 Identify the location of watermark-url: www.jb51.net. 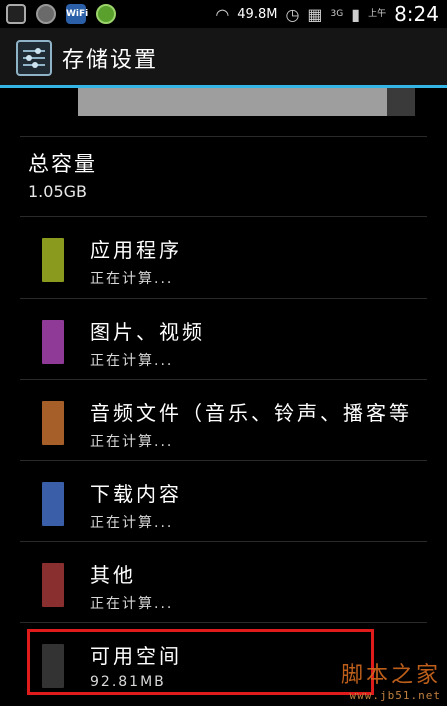
(395, 695).